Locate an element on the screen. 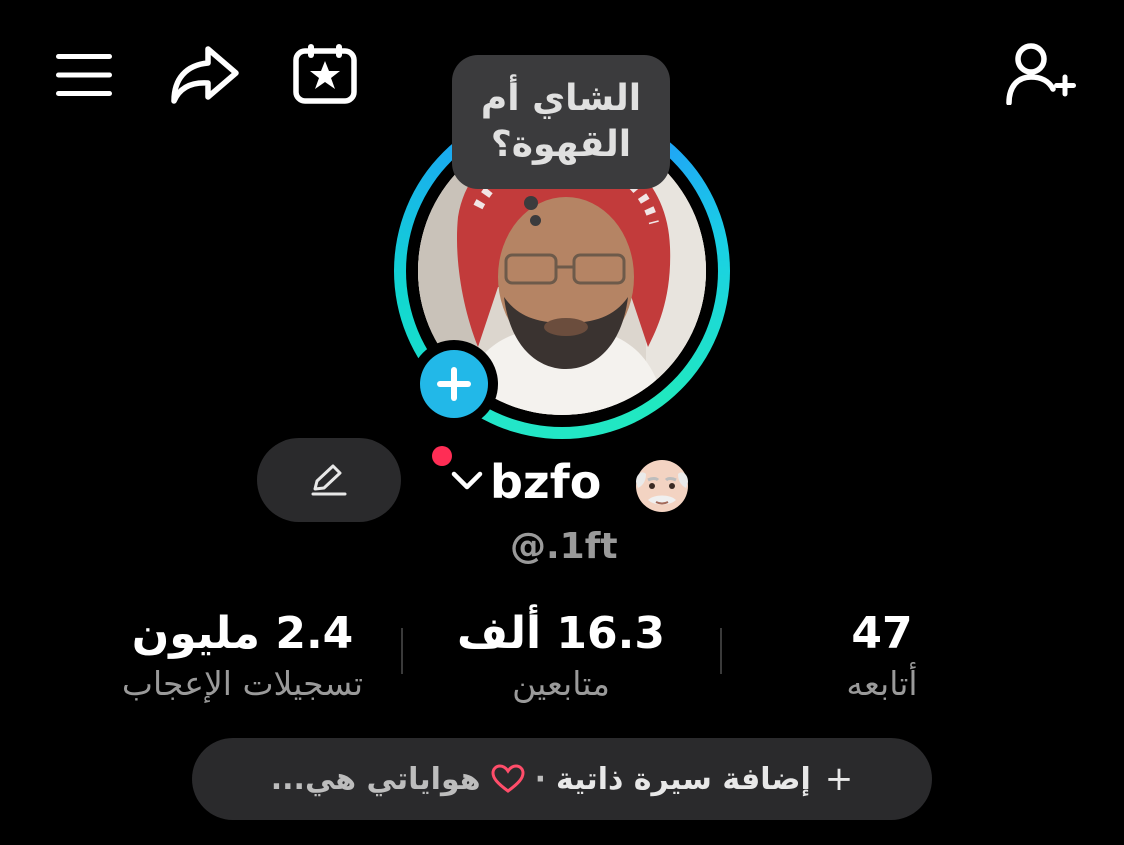 Image resolution: width=1124 pixels, height=845 pixels. stat-likes-label: تسجيلات الإعجاب is located at coordinates (242, 683).